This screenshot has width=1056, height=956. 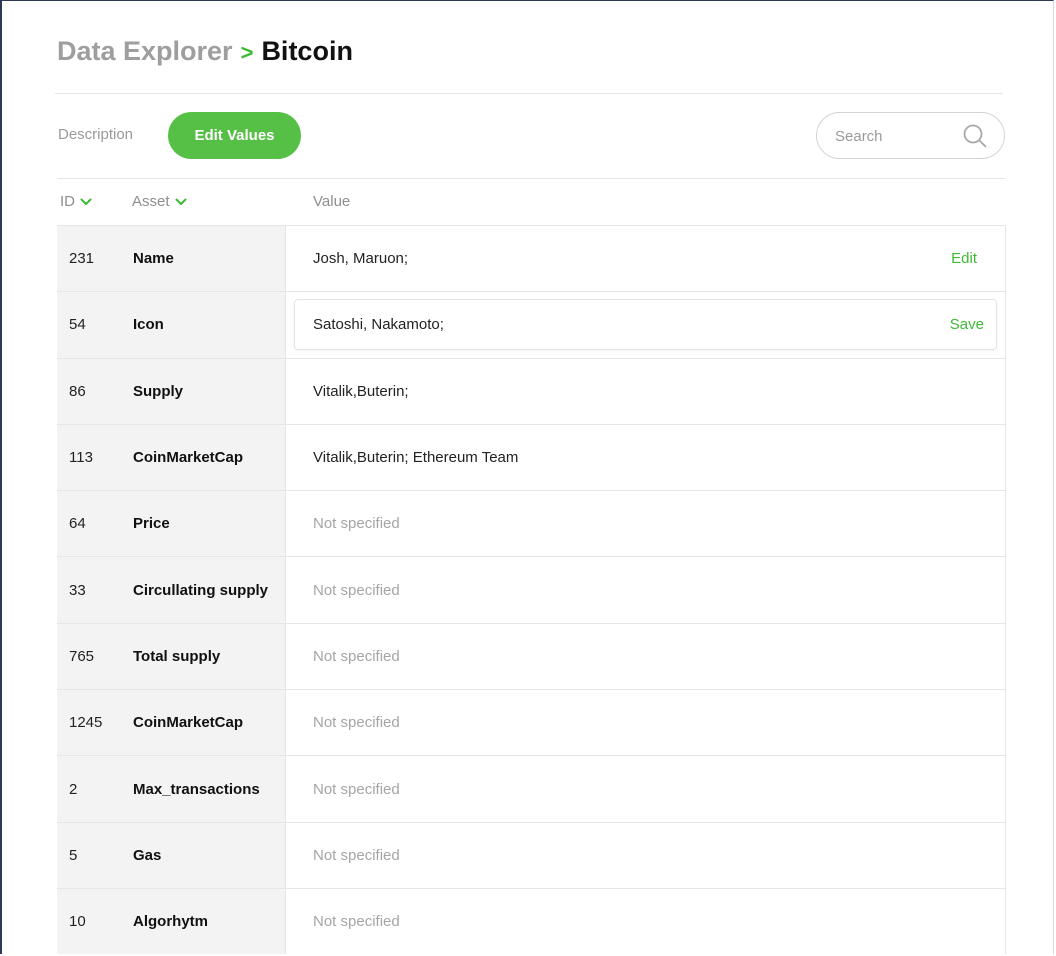 What do you see at coordinates (332, 201) in the screenshot?
I see `column-header-value: Value` at bounding box center [332, 201].